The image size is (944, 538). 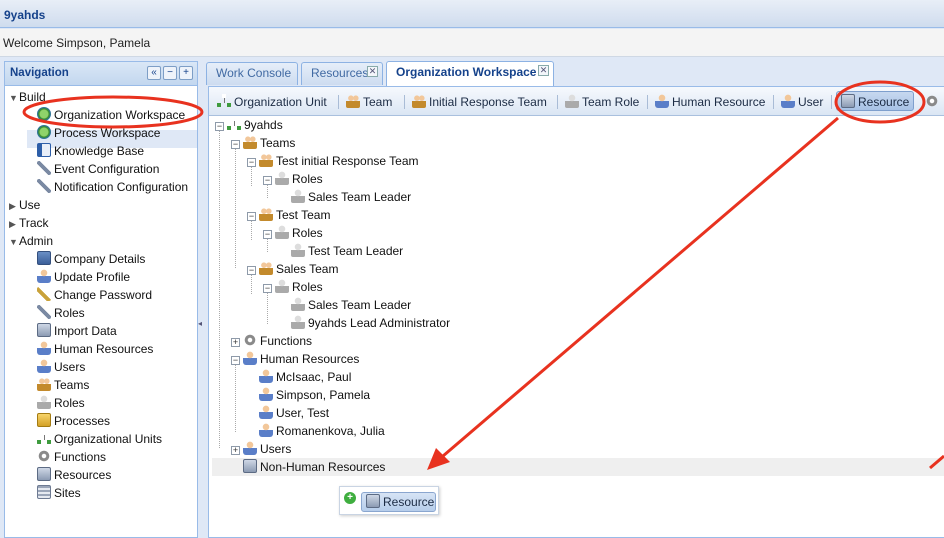 I want to click on nav-item-users: Users, so click(x=61, y=367).